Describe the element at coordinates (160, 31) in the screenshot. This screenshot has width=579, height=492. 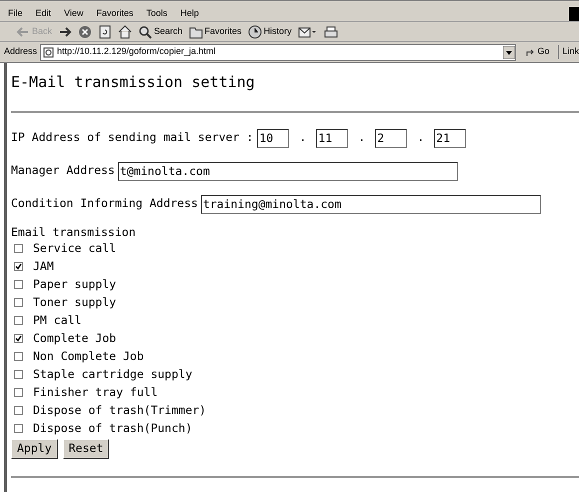
I see `toolbar-button: Search` at that location.